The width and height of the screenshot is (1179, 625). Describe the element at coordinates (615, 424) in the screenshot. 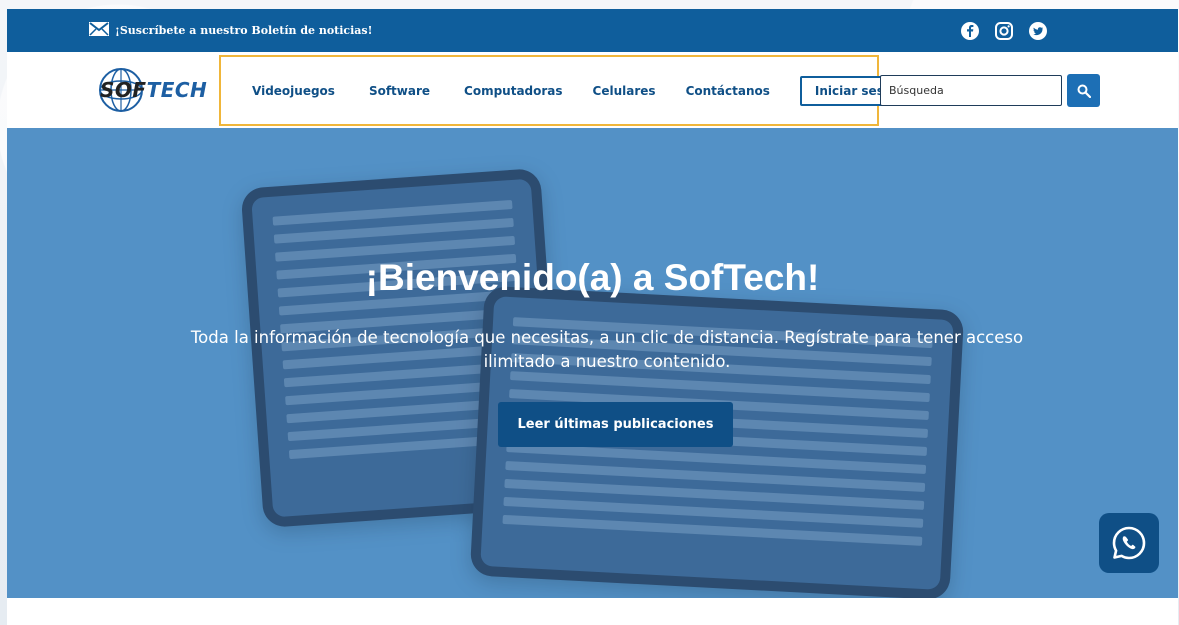

I see `read-latest-posts-button: Leer últimas publicaciones` at that location.